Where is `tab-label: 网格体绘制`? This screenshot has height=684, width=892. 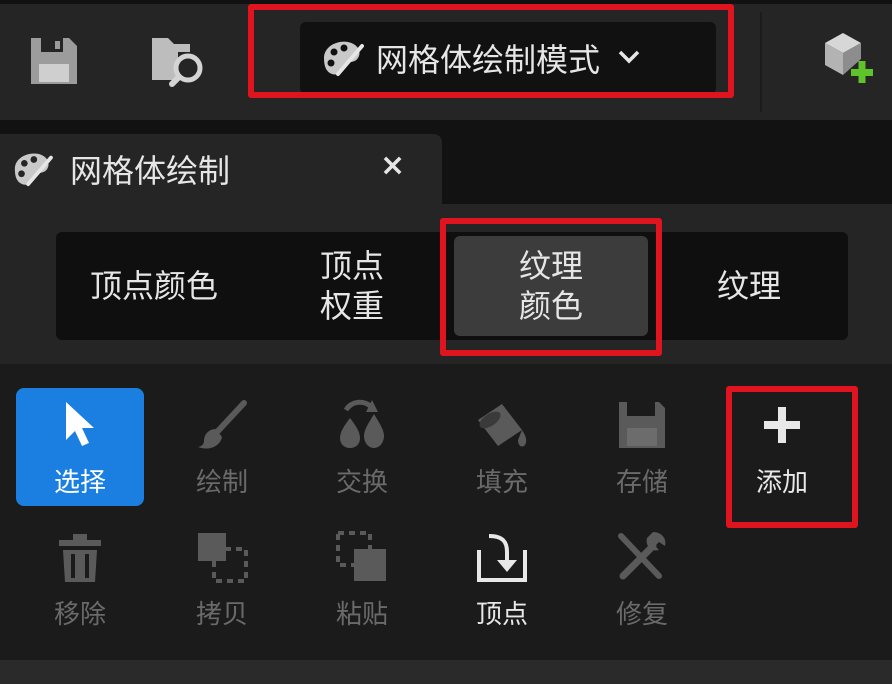
tab-label: 网格体绘制 is located at coordinates (150, 171).